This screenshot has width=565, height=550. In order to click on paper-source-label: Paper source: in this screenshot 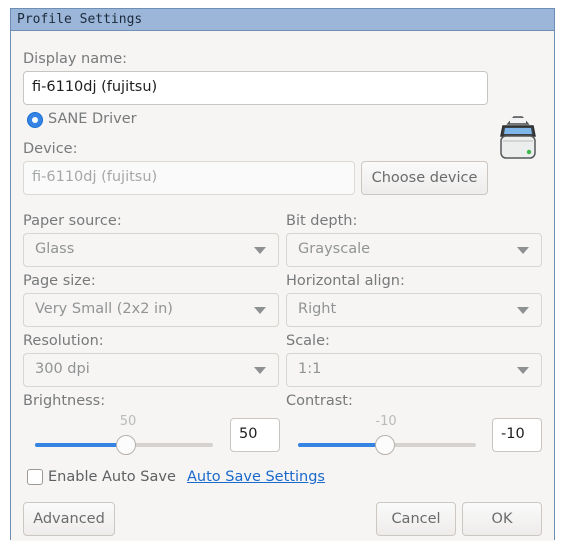, I will do `click(72, 221)`.